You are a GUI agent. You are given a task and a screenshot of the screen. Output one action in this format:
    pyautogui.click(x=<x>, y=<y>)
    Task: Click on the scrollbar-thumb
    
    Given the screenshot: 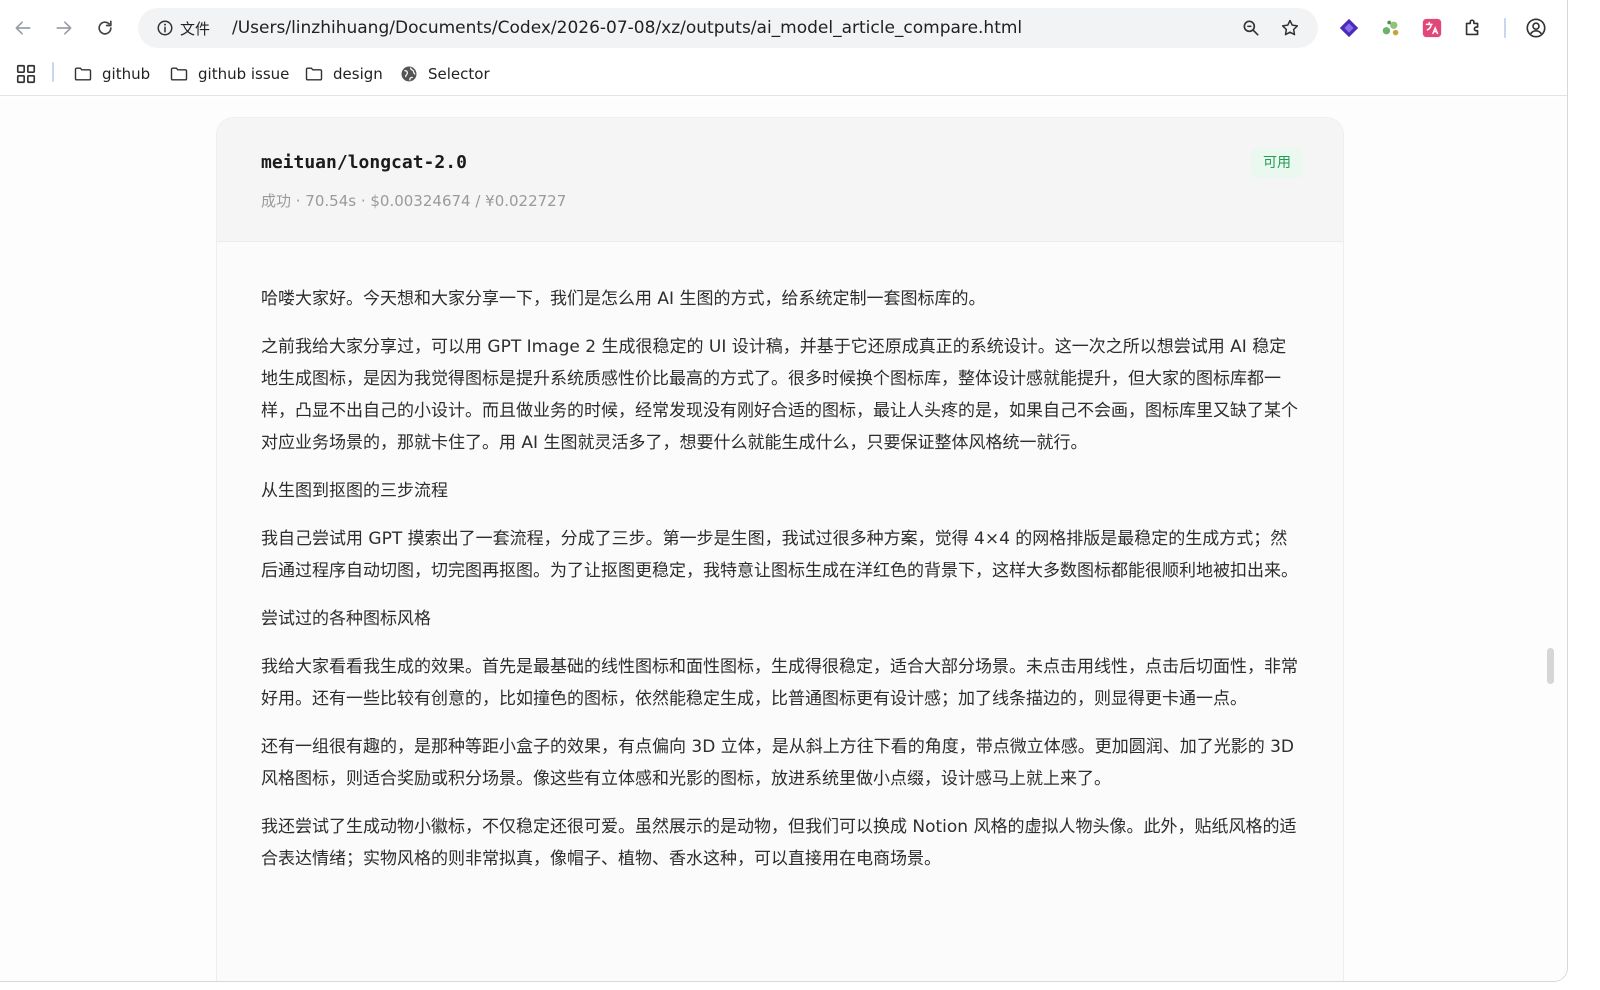 What is the action you would take?
    pyautogui.click(x=1550, y=666)
    